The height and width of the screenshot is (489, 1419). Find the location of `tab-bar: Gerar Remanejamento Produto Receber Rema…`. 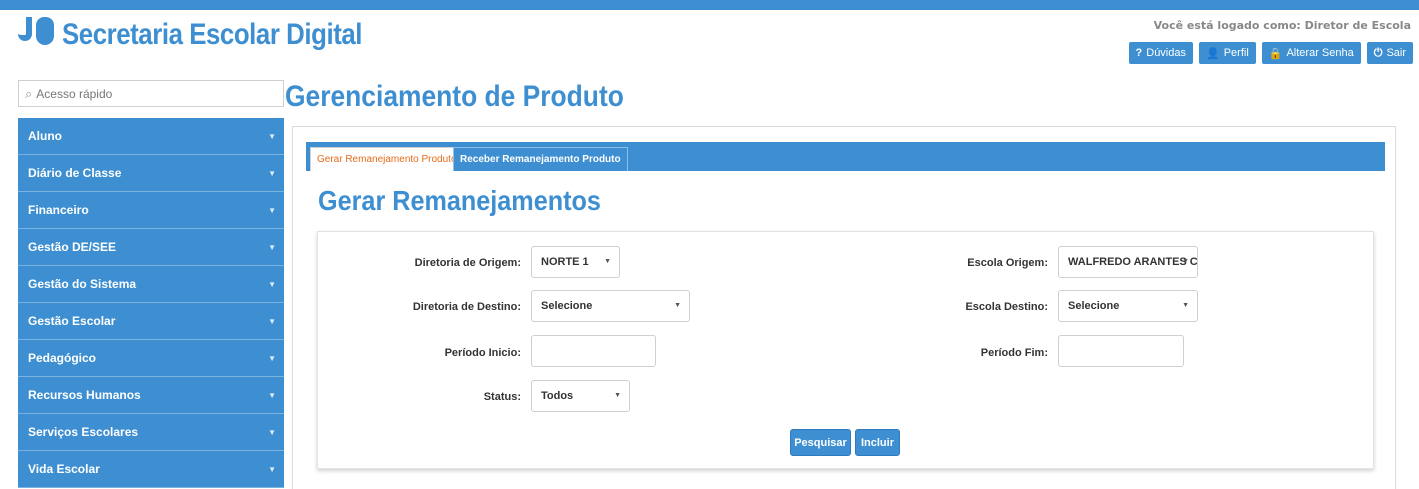

tab-bar: Gerar Remanejamento Produto Receber Rema… is located at coordinates (845, 156).